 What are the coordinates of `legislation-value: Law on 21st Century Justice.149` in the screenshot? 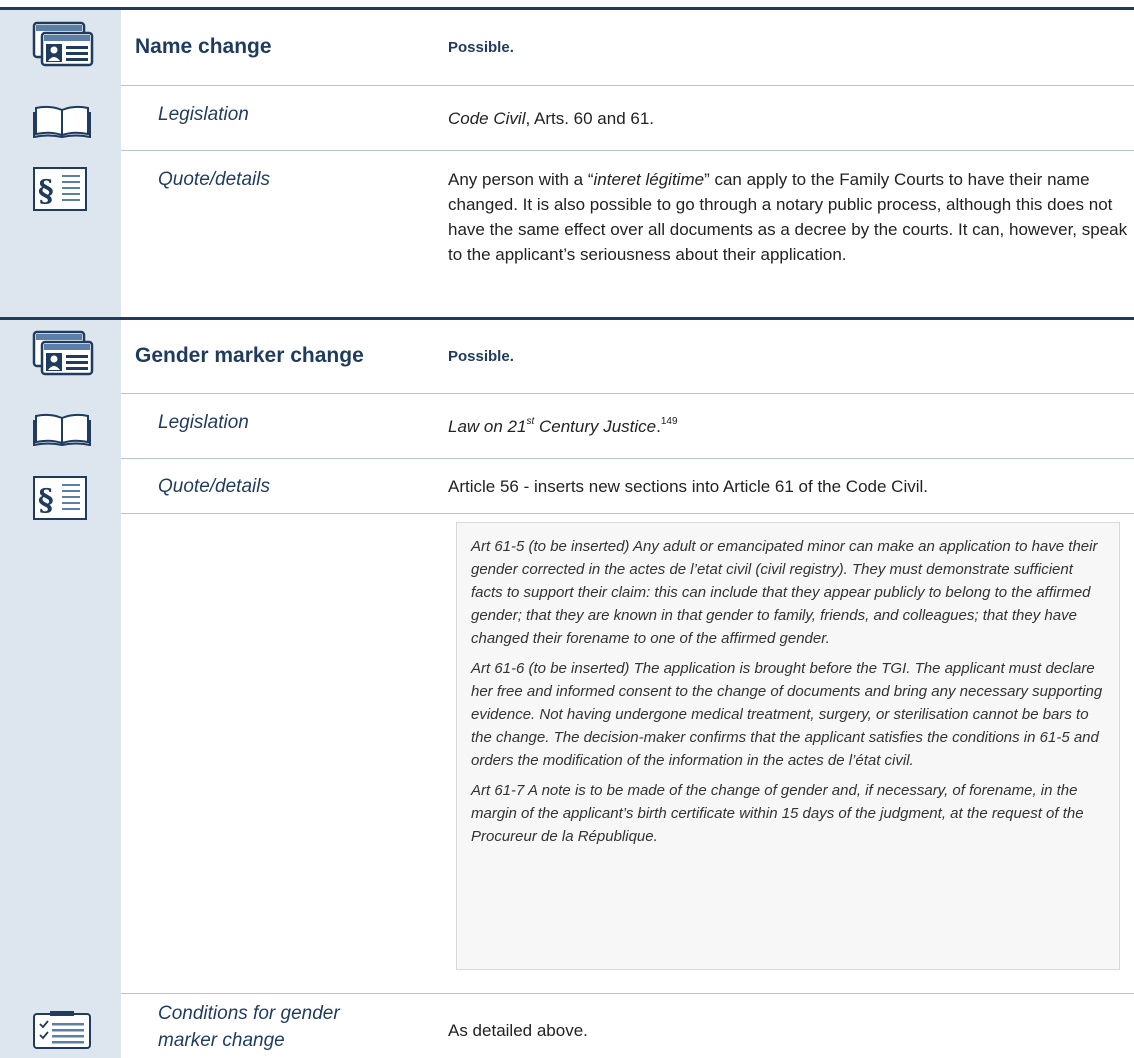 It's located at (788, 426).